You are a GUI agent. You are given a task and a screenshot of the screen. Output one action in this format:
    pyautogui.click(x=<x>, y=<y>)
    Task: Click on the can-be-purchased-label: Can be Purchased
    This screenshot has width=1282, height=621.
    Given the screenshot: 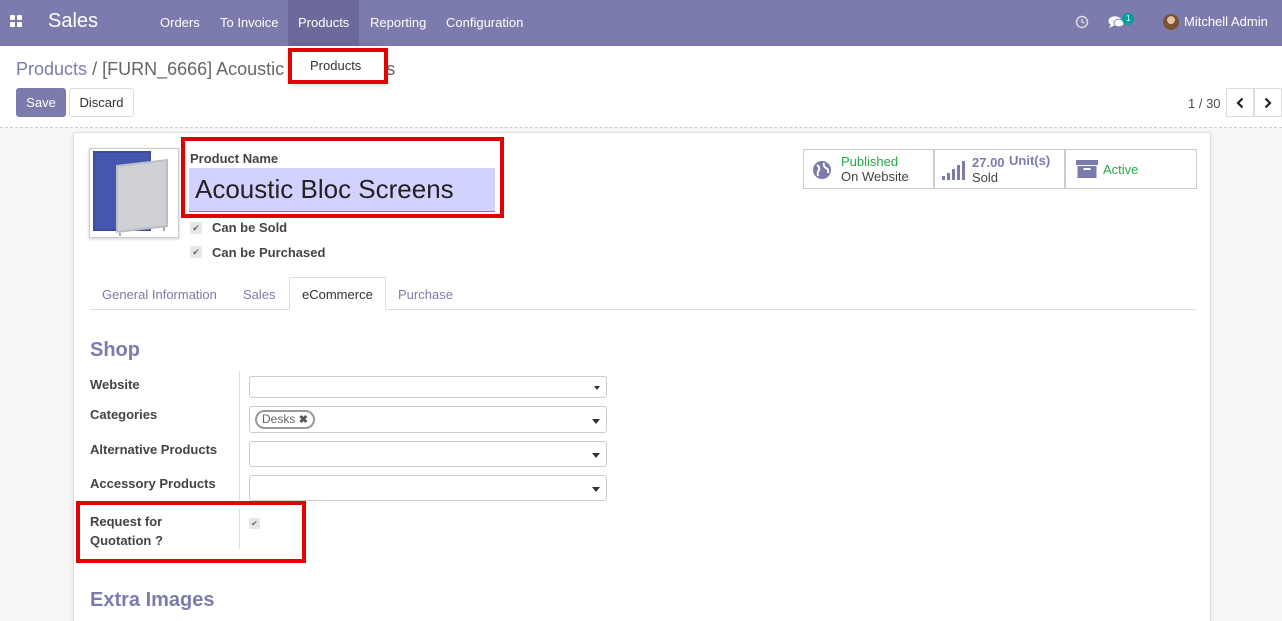 What is the action you would take?
    pyautogui.click(x=269, y=252)
    